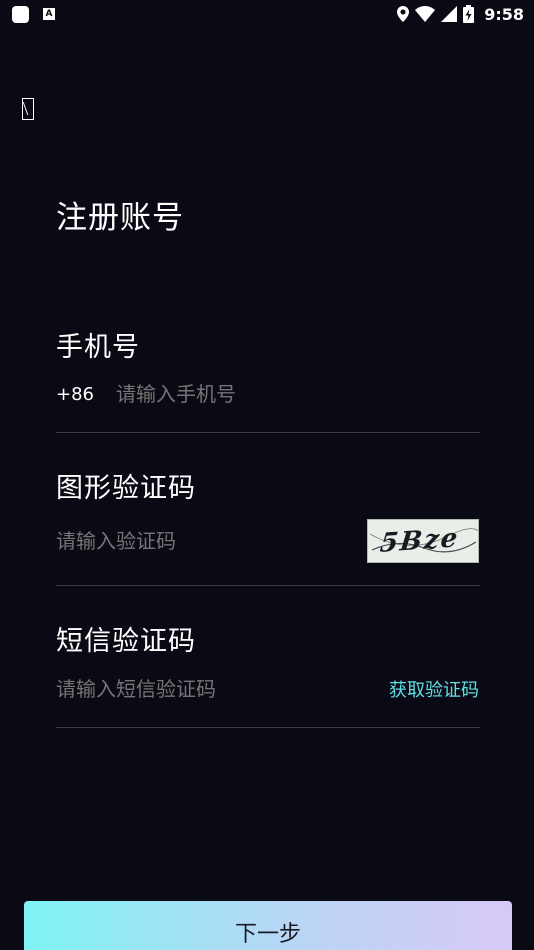  What do you see at coordinates (268, 925) in the screenshot?
I see `next-button: 下一步` at bounding box center [268, 925].